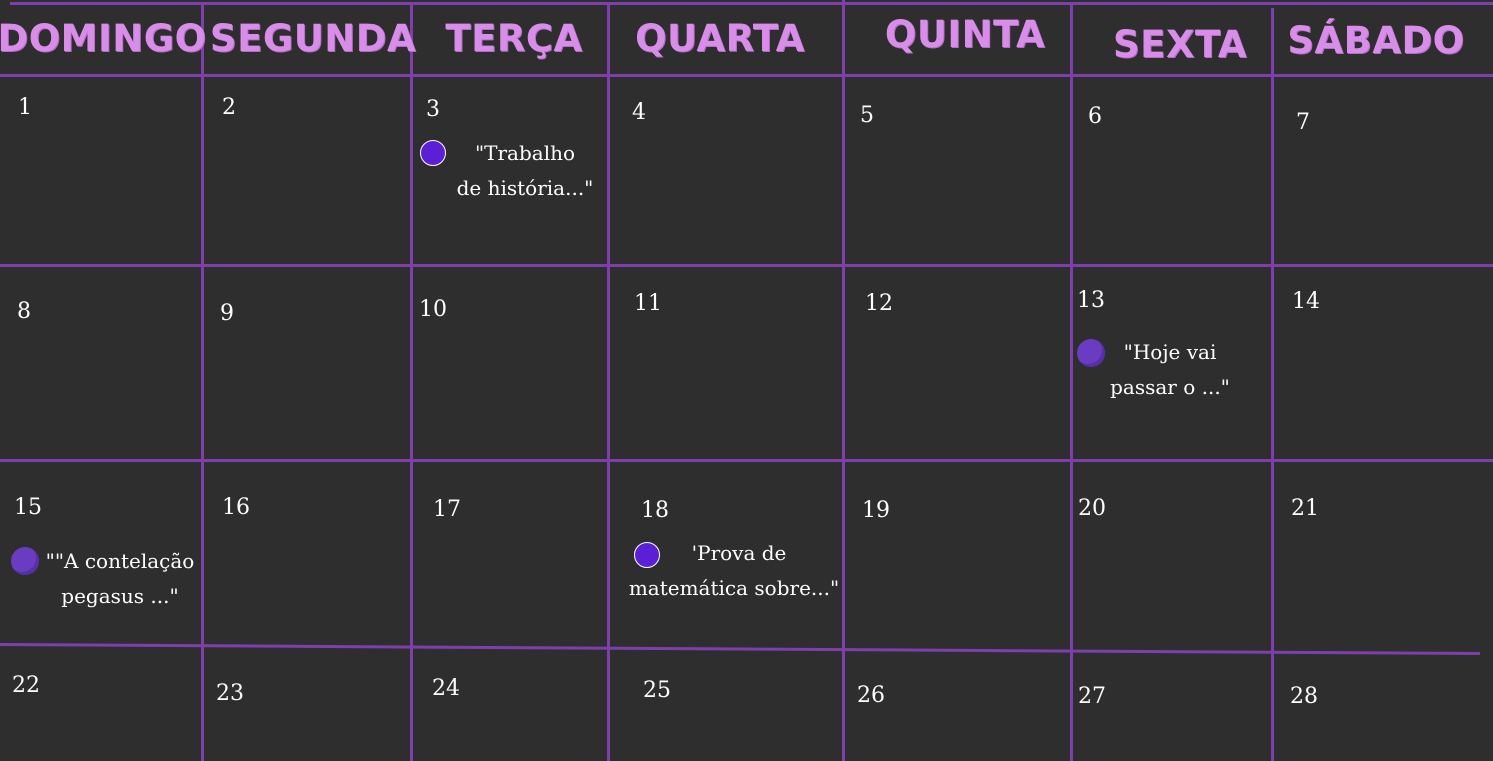 The width and height of the screenshot is (1493, 761). I want to click on event-day-3-line2: de história...", so click(525, 188).